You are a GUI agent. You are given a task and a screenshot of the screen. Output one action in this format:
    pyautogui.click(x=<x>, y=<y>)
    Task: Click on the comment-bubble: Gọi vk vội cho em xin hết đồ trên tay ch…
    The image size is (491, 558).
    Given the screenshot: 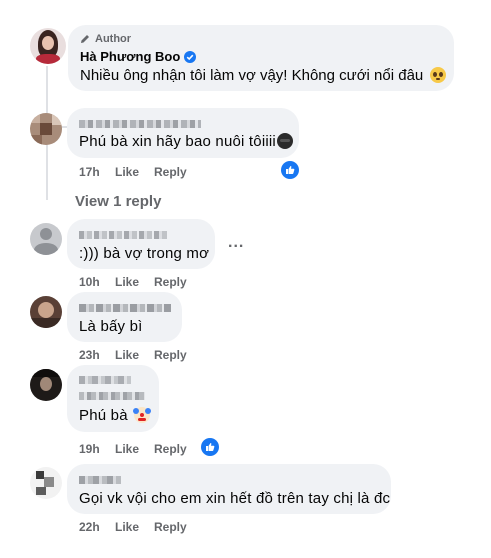 What is the action you would take?
    pyautogui.click(x=229, y=489)
    